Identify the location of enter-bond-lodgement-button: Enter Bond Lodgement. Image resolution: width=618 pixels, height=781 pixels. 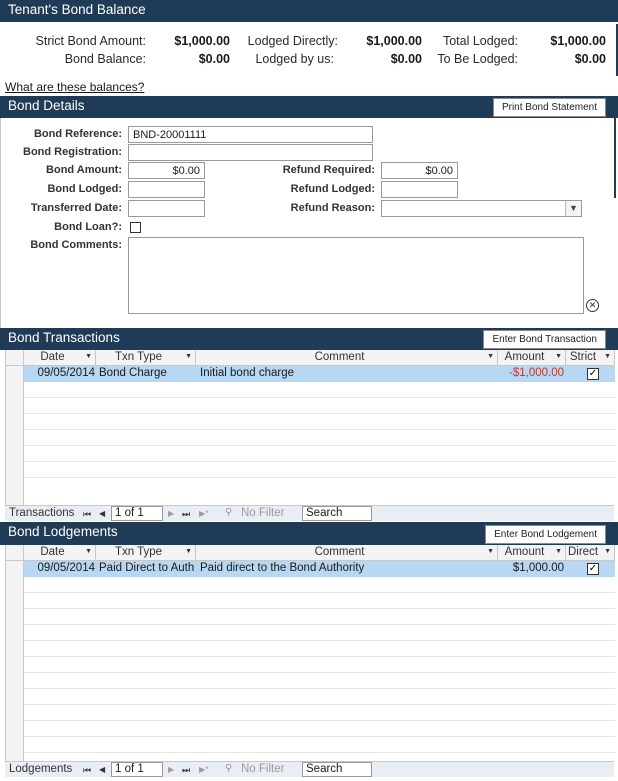
(545, 534).